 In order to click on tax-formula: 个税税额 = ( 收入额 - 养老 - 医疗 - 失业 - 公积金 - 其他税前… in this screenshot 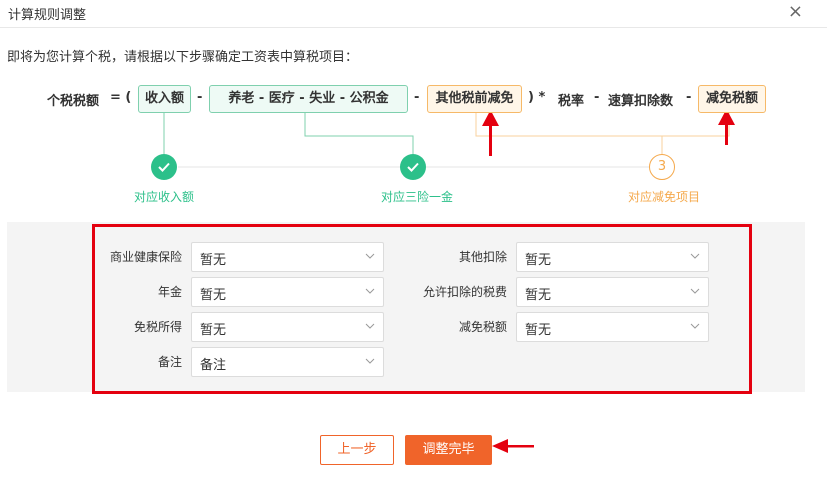, I will do `click(413, 99)`.